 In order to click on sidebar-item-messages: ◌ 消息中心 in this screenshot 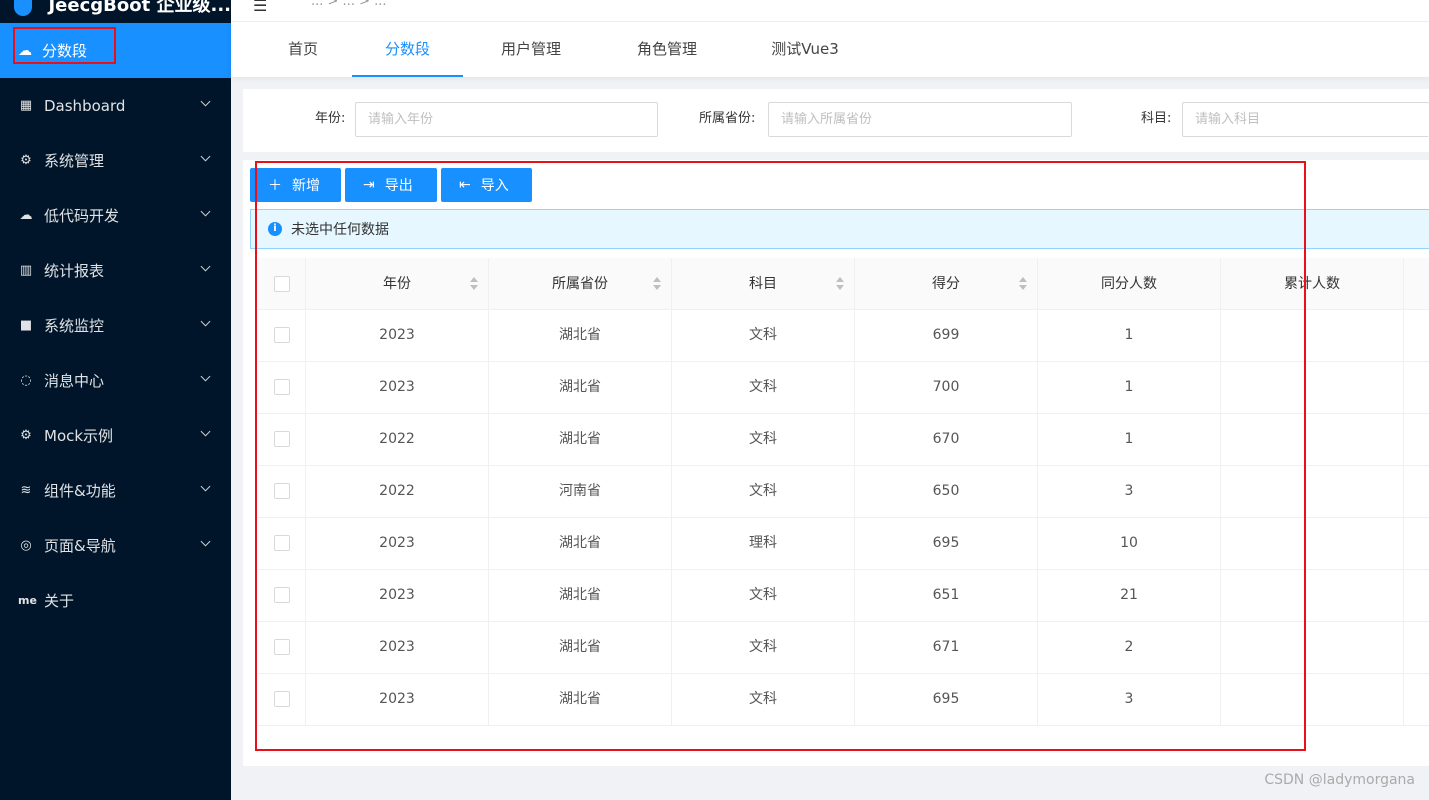, I will do `click(115, 380)`.